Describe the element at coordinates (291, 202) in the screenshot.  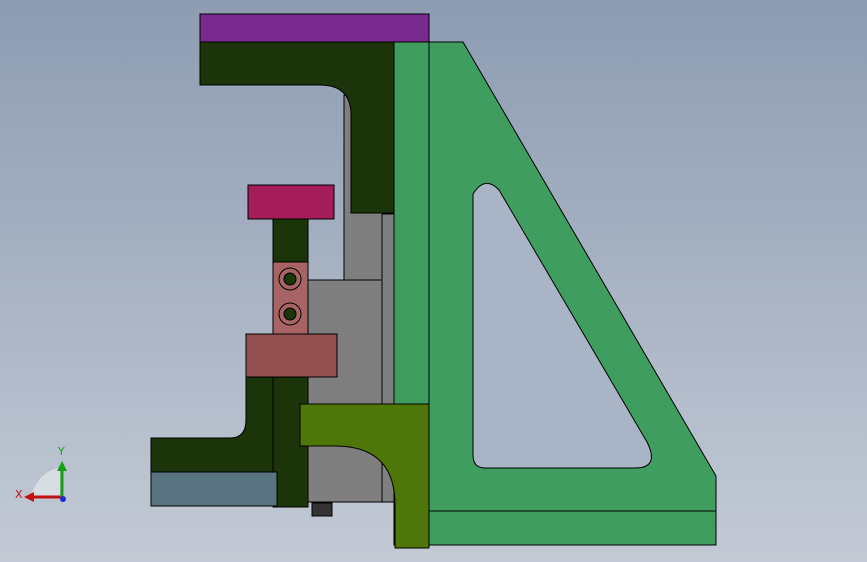
I see `magenta-cap` at that location.